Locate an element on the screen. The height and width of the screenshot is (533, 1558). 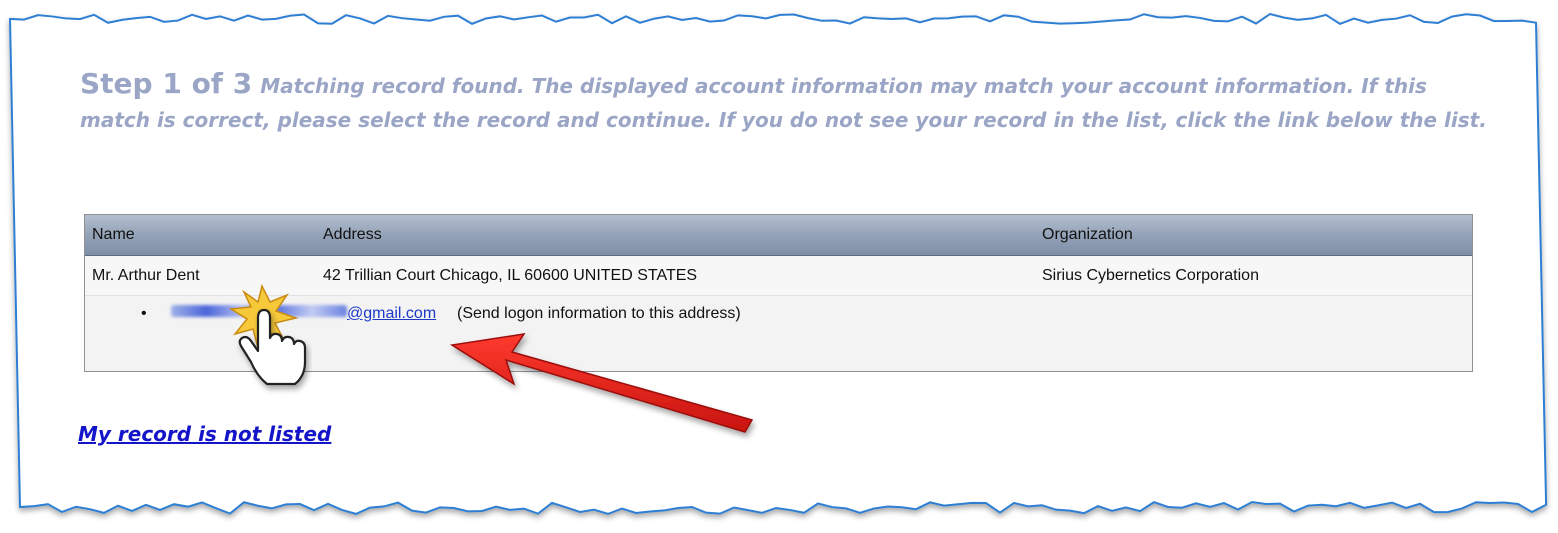
blurred-email-user is located at coordinates (259, 311).